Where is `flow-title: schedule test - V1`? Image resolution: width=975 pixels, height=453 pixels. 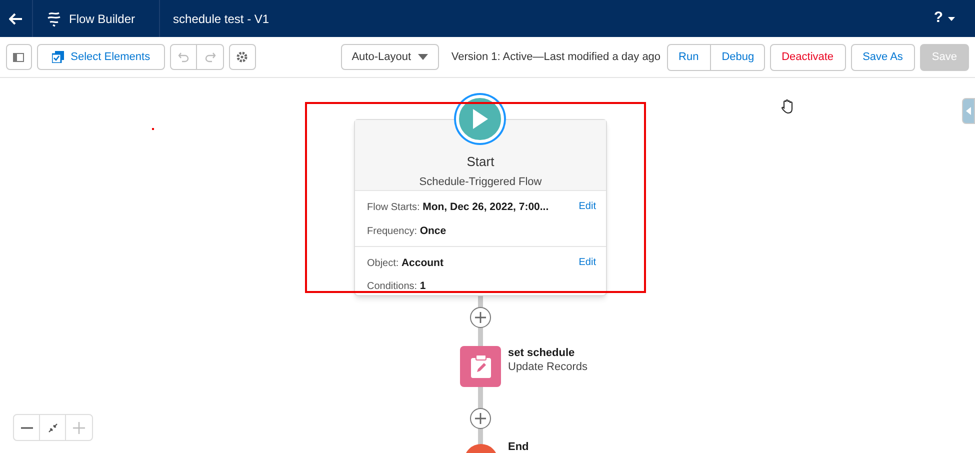
flow-title: schedule test - V1 is located at coordinates (221, 19).